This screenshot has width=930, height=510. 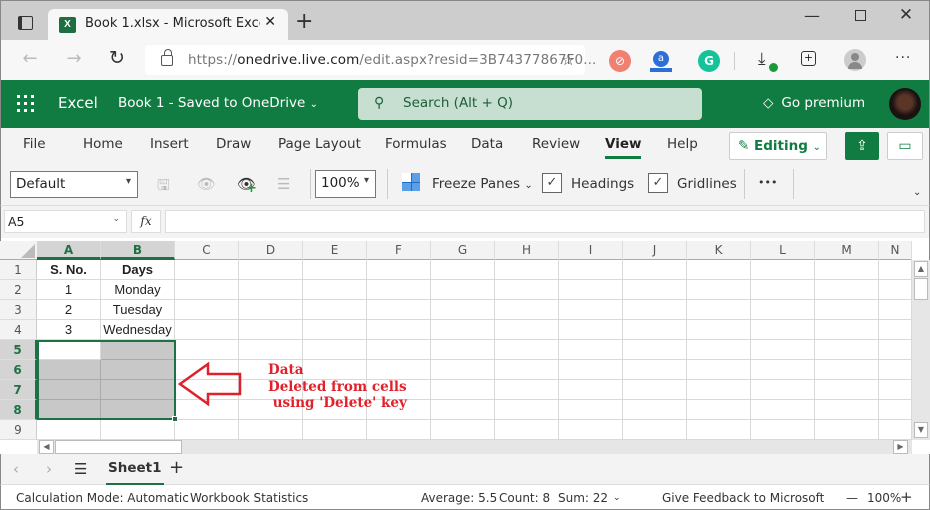 What do you see at coordinates (319, 144) in the screenshot?
I see `tab-page-layout: Page Layout` at bounding box center [319, 144].